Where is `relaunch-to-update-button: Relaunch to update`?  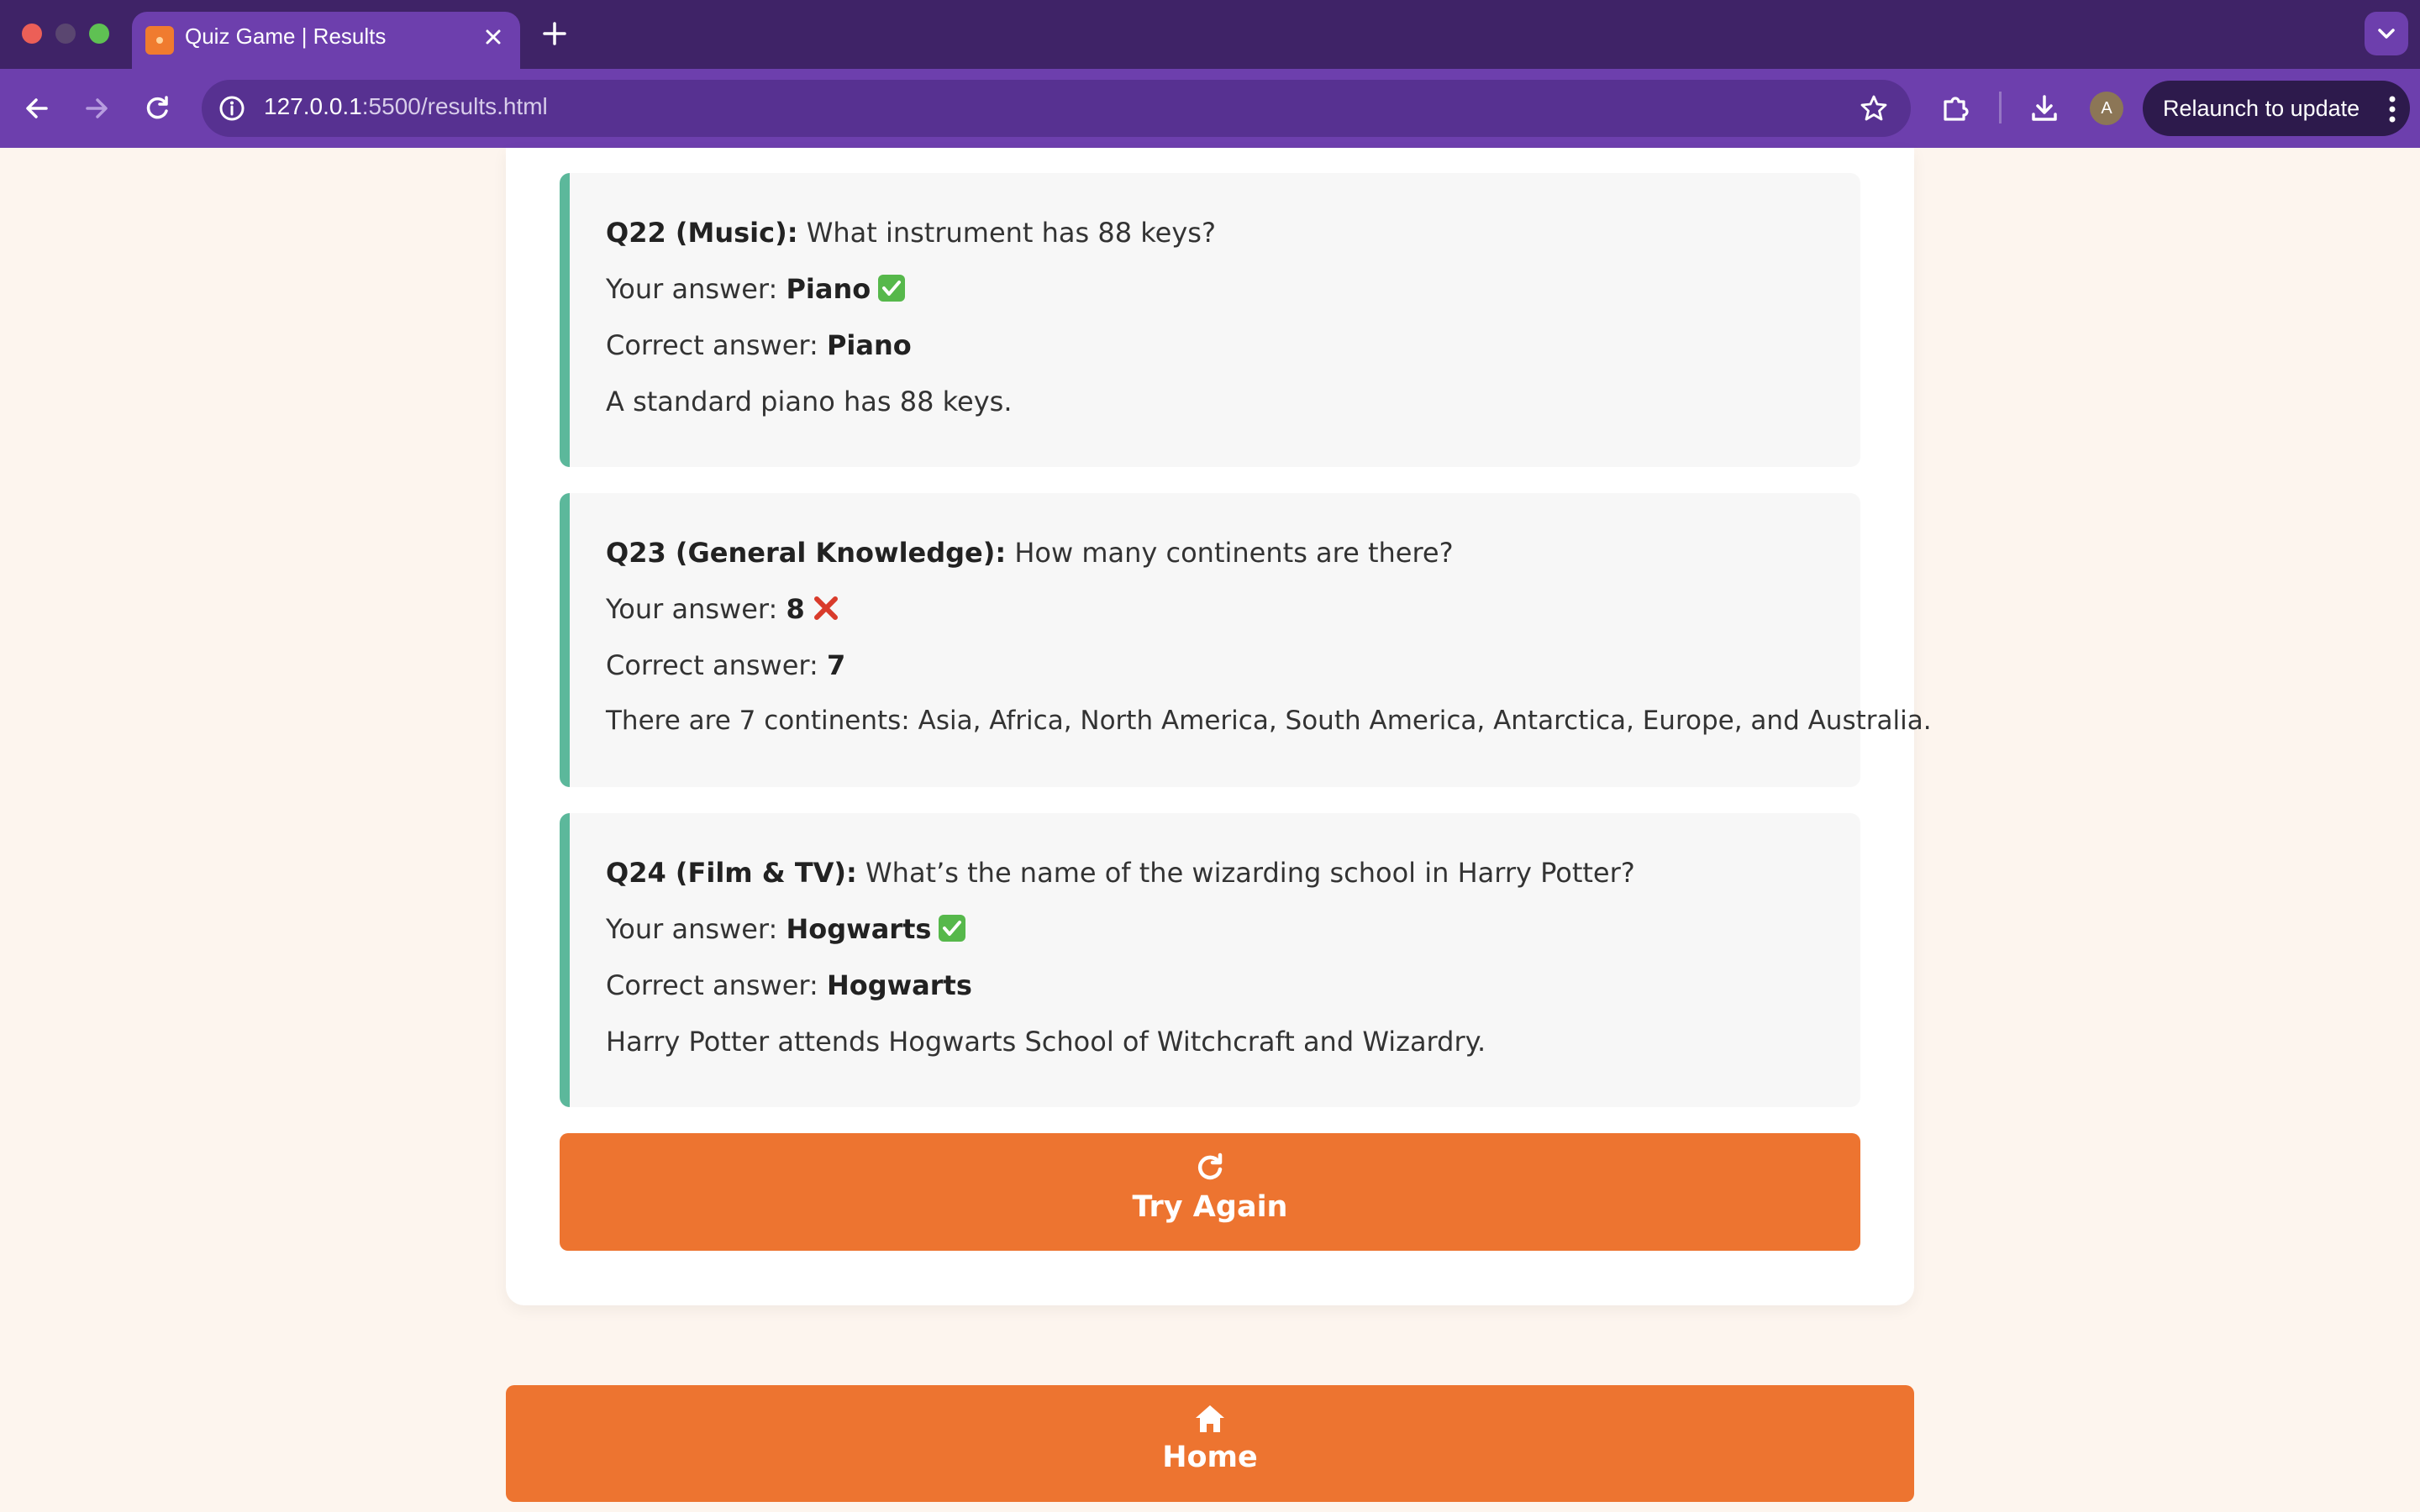
relaunch-to-update-button: Relaunch to update is located at coordinates (2276, 108).